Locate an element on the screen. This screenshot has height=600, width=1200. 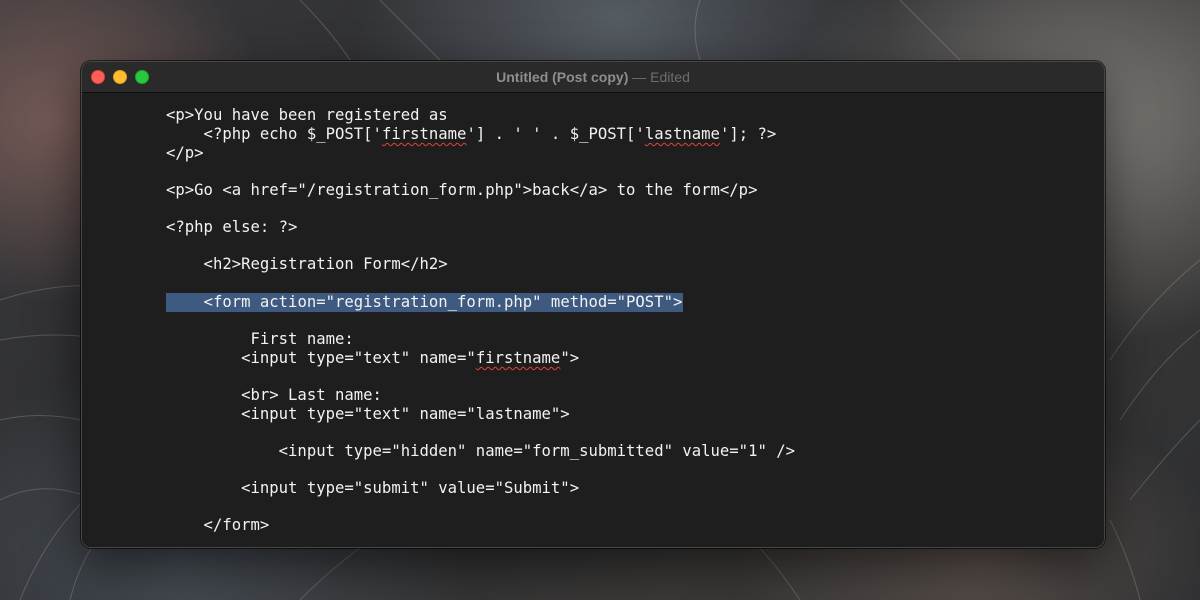
selection-indent is located at coordinates (185, 302).